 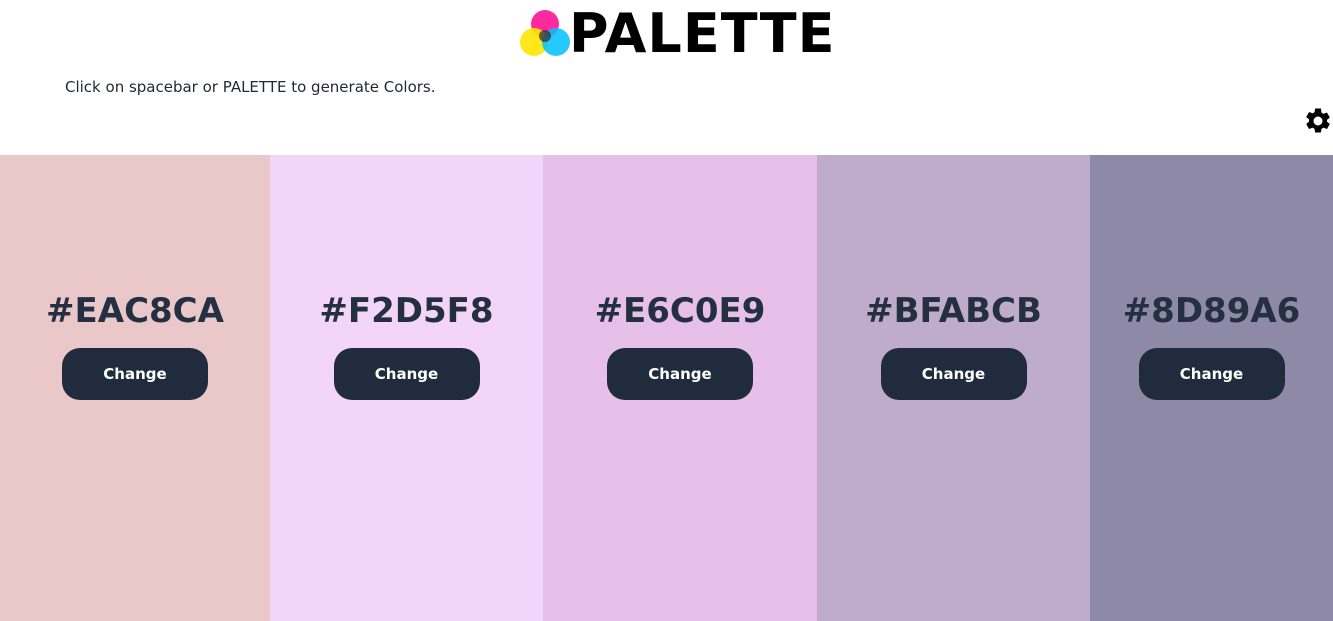 I want to click on logo-text: PALETTE, so click(x=702, y=33).